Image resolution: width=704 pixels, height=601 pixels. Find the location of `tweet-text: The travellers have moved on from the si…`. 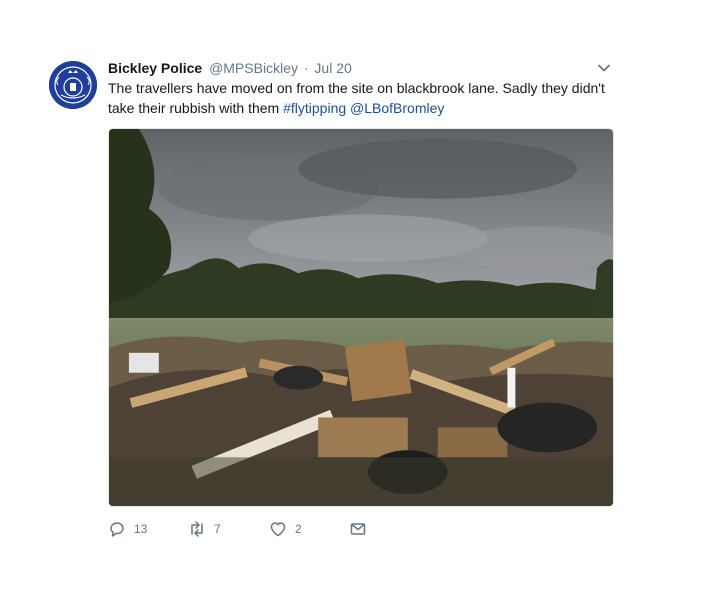

tweet-text: The travellers have moved on from the si… is located at coordinates (358, 98).